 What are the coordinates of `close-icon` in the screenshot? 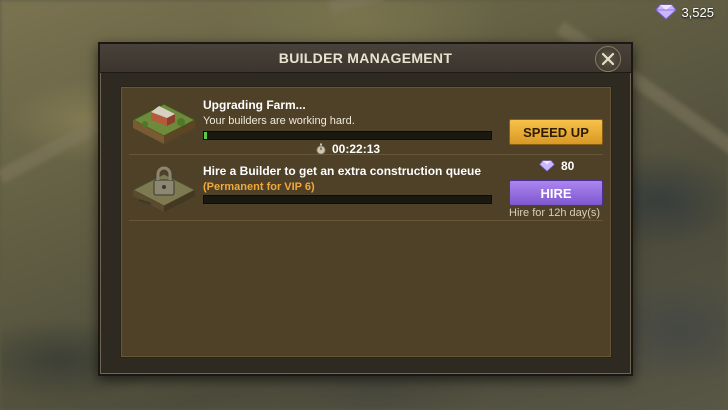 It's located at (608, 59).